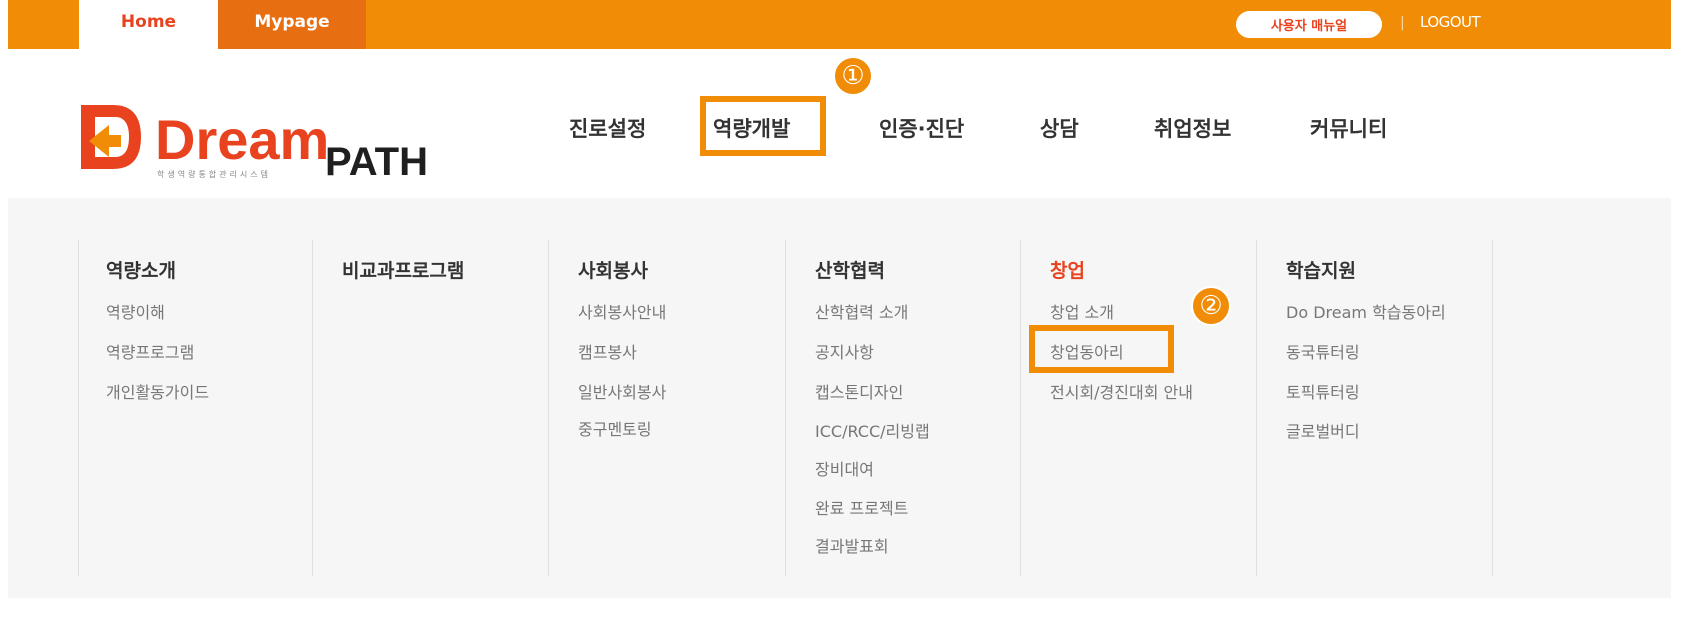  Describe the element at coordinates (839, 24) in the screenshot. I see `top-bar: Home Mypage 사용자 매뉴얼 | LOGOUT` at that location.